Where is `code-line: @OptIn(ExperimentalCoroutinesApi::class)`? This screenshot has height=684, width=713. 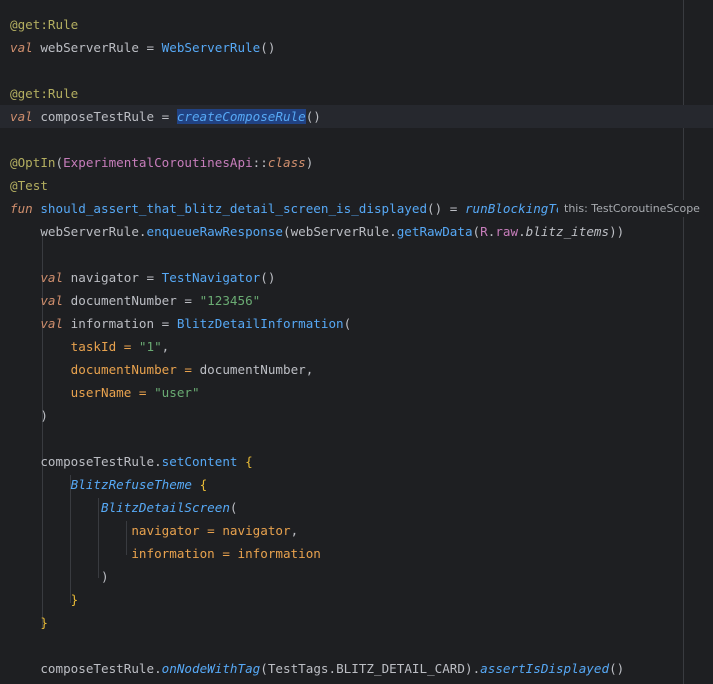
code-line: @OptIn(ExperimentalCoroutinesApi::class) is located at coordinates (356, 162).